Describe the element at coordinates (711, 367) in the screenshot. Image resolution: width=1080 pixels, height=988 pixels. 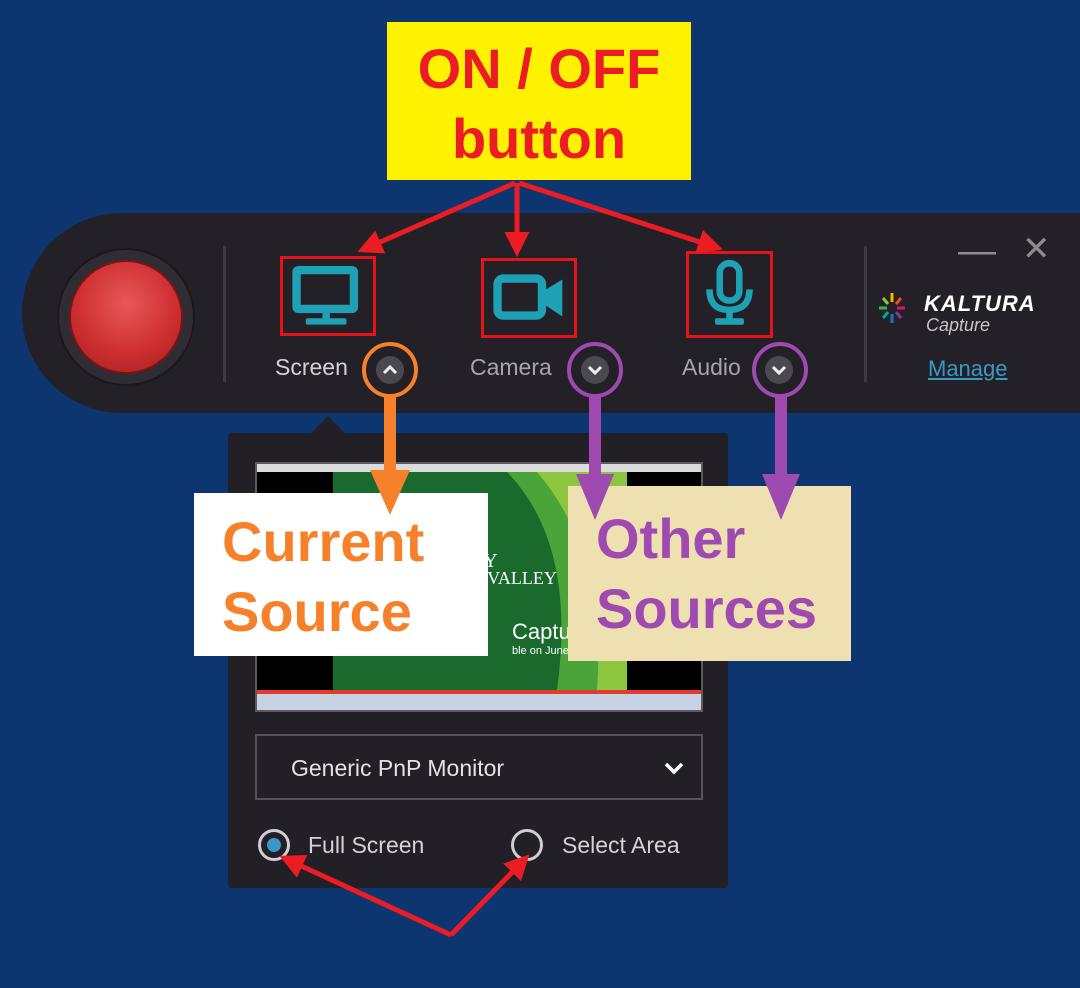
I see `audio-label: Audio` at that location.